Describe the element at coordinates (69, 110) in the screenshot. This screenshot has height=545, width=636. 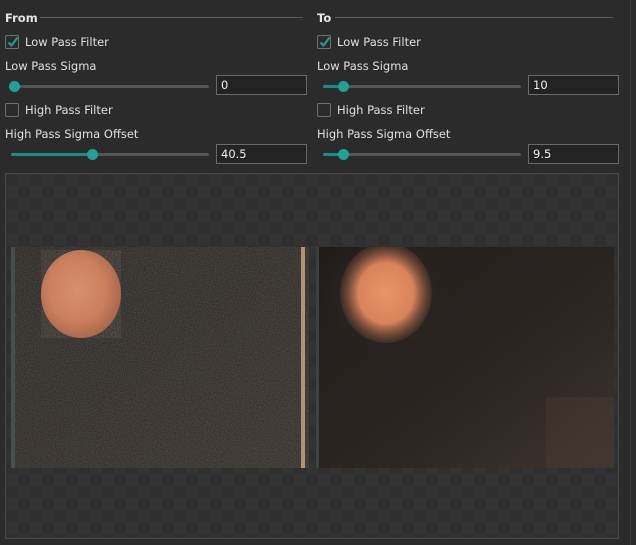
I see `from-high-pass-filter-label: High Pass Filter` at that location.